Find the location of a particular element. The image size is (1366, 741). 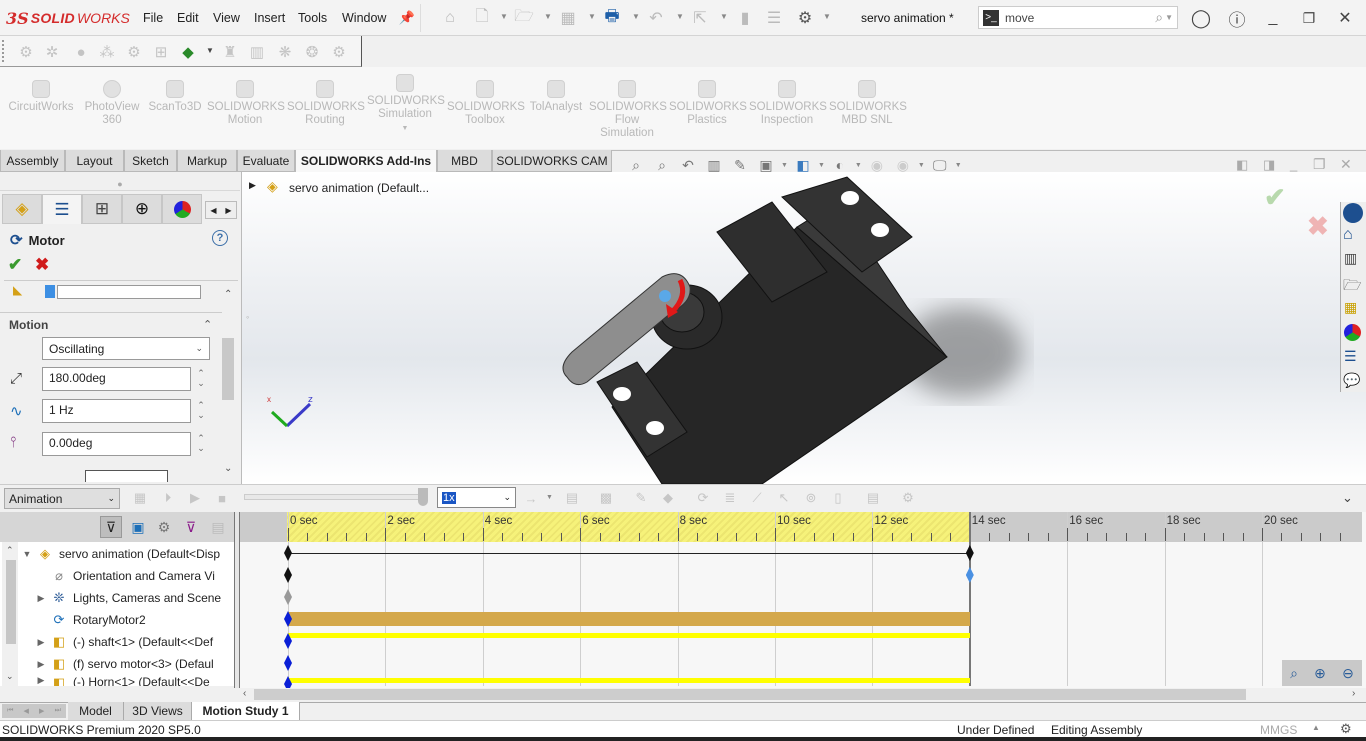

spring-icon: ≣ is located at coordinates (730, 498).